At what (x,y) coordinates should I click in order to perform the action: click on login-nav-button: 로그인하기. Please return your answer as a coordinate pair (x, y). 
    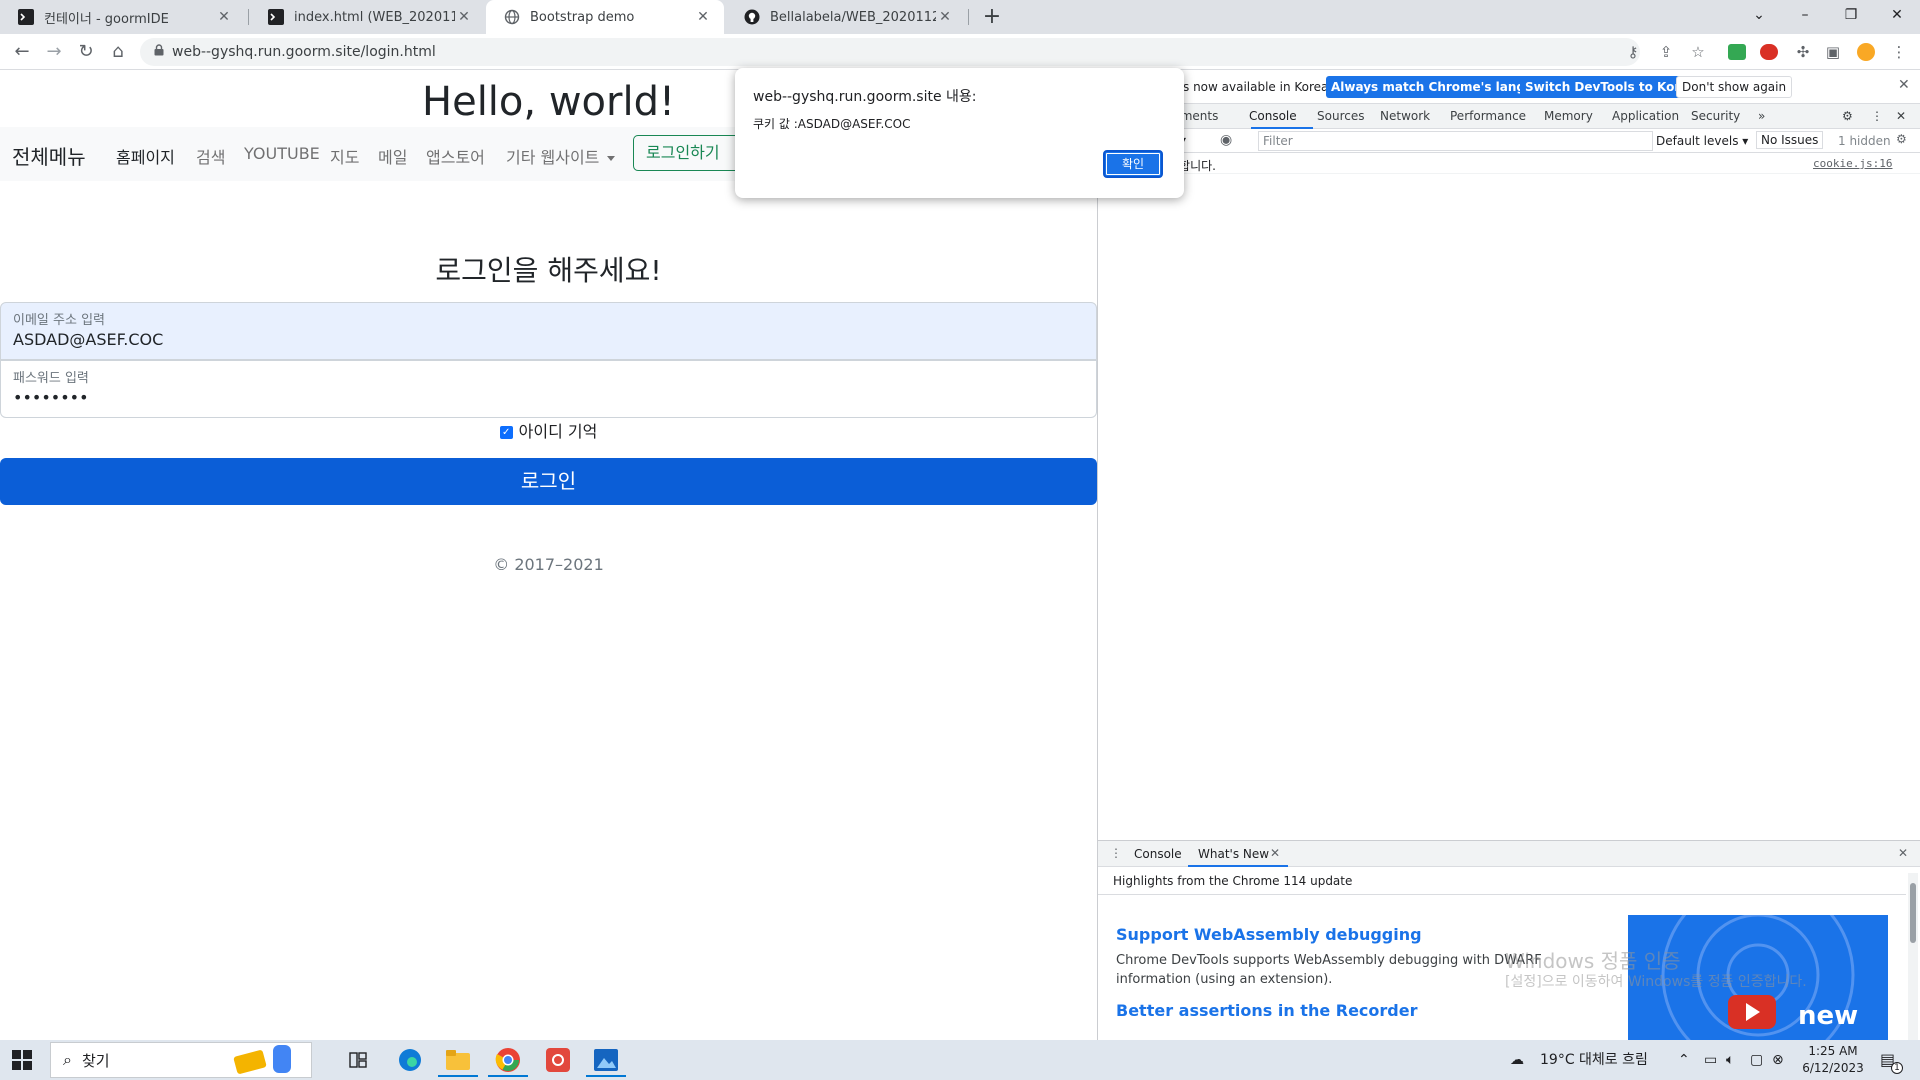
    Looking at the image, I should click on (688, 153).